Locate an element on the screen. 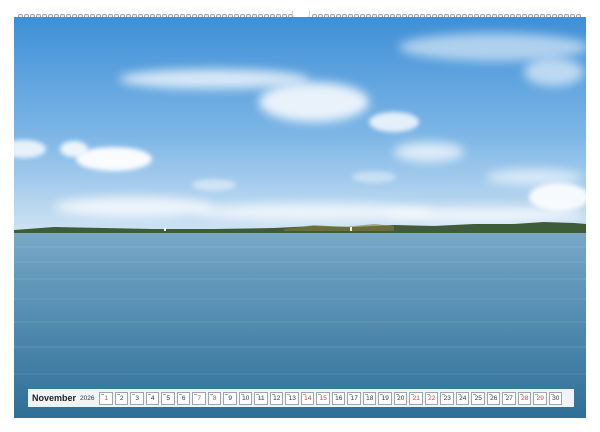 The height and width of the screenshot is (432, 600). day-cell: 25 is located at coordinates (478, 398).